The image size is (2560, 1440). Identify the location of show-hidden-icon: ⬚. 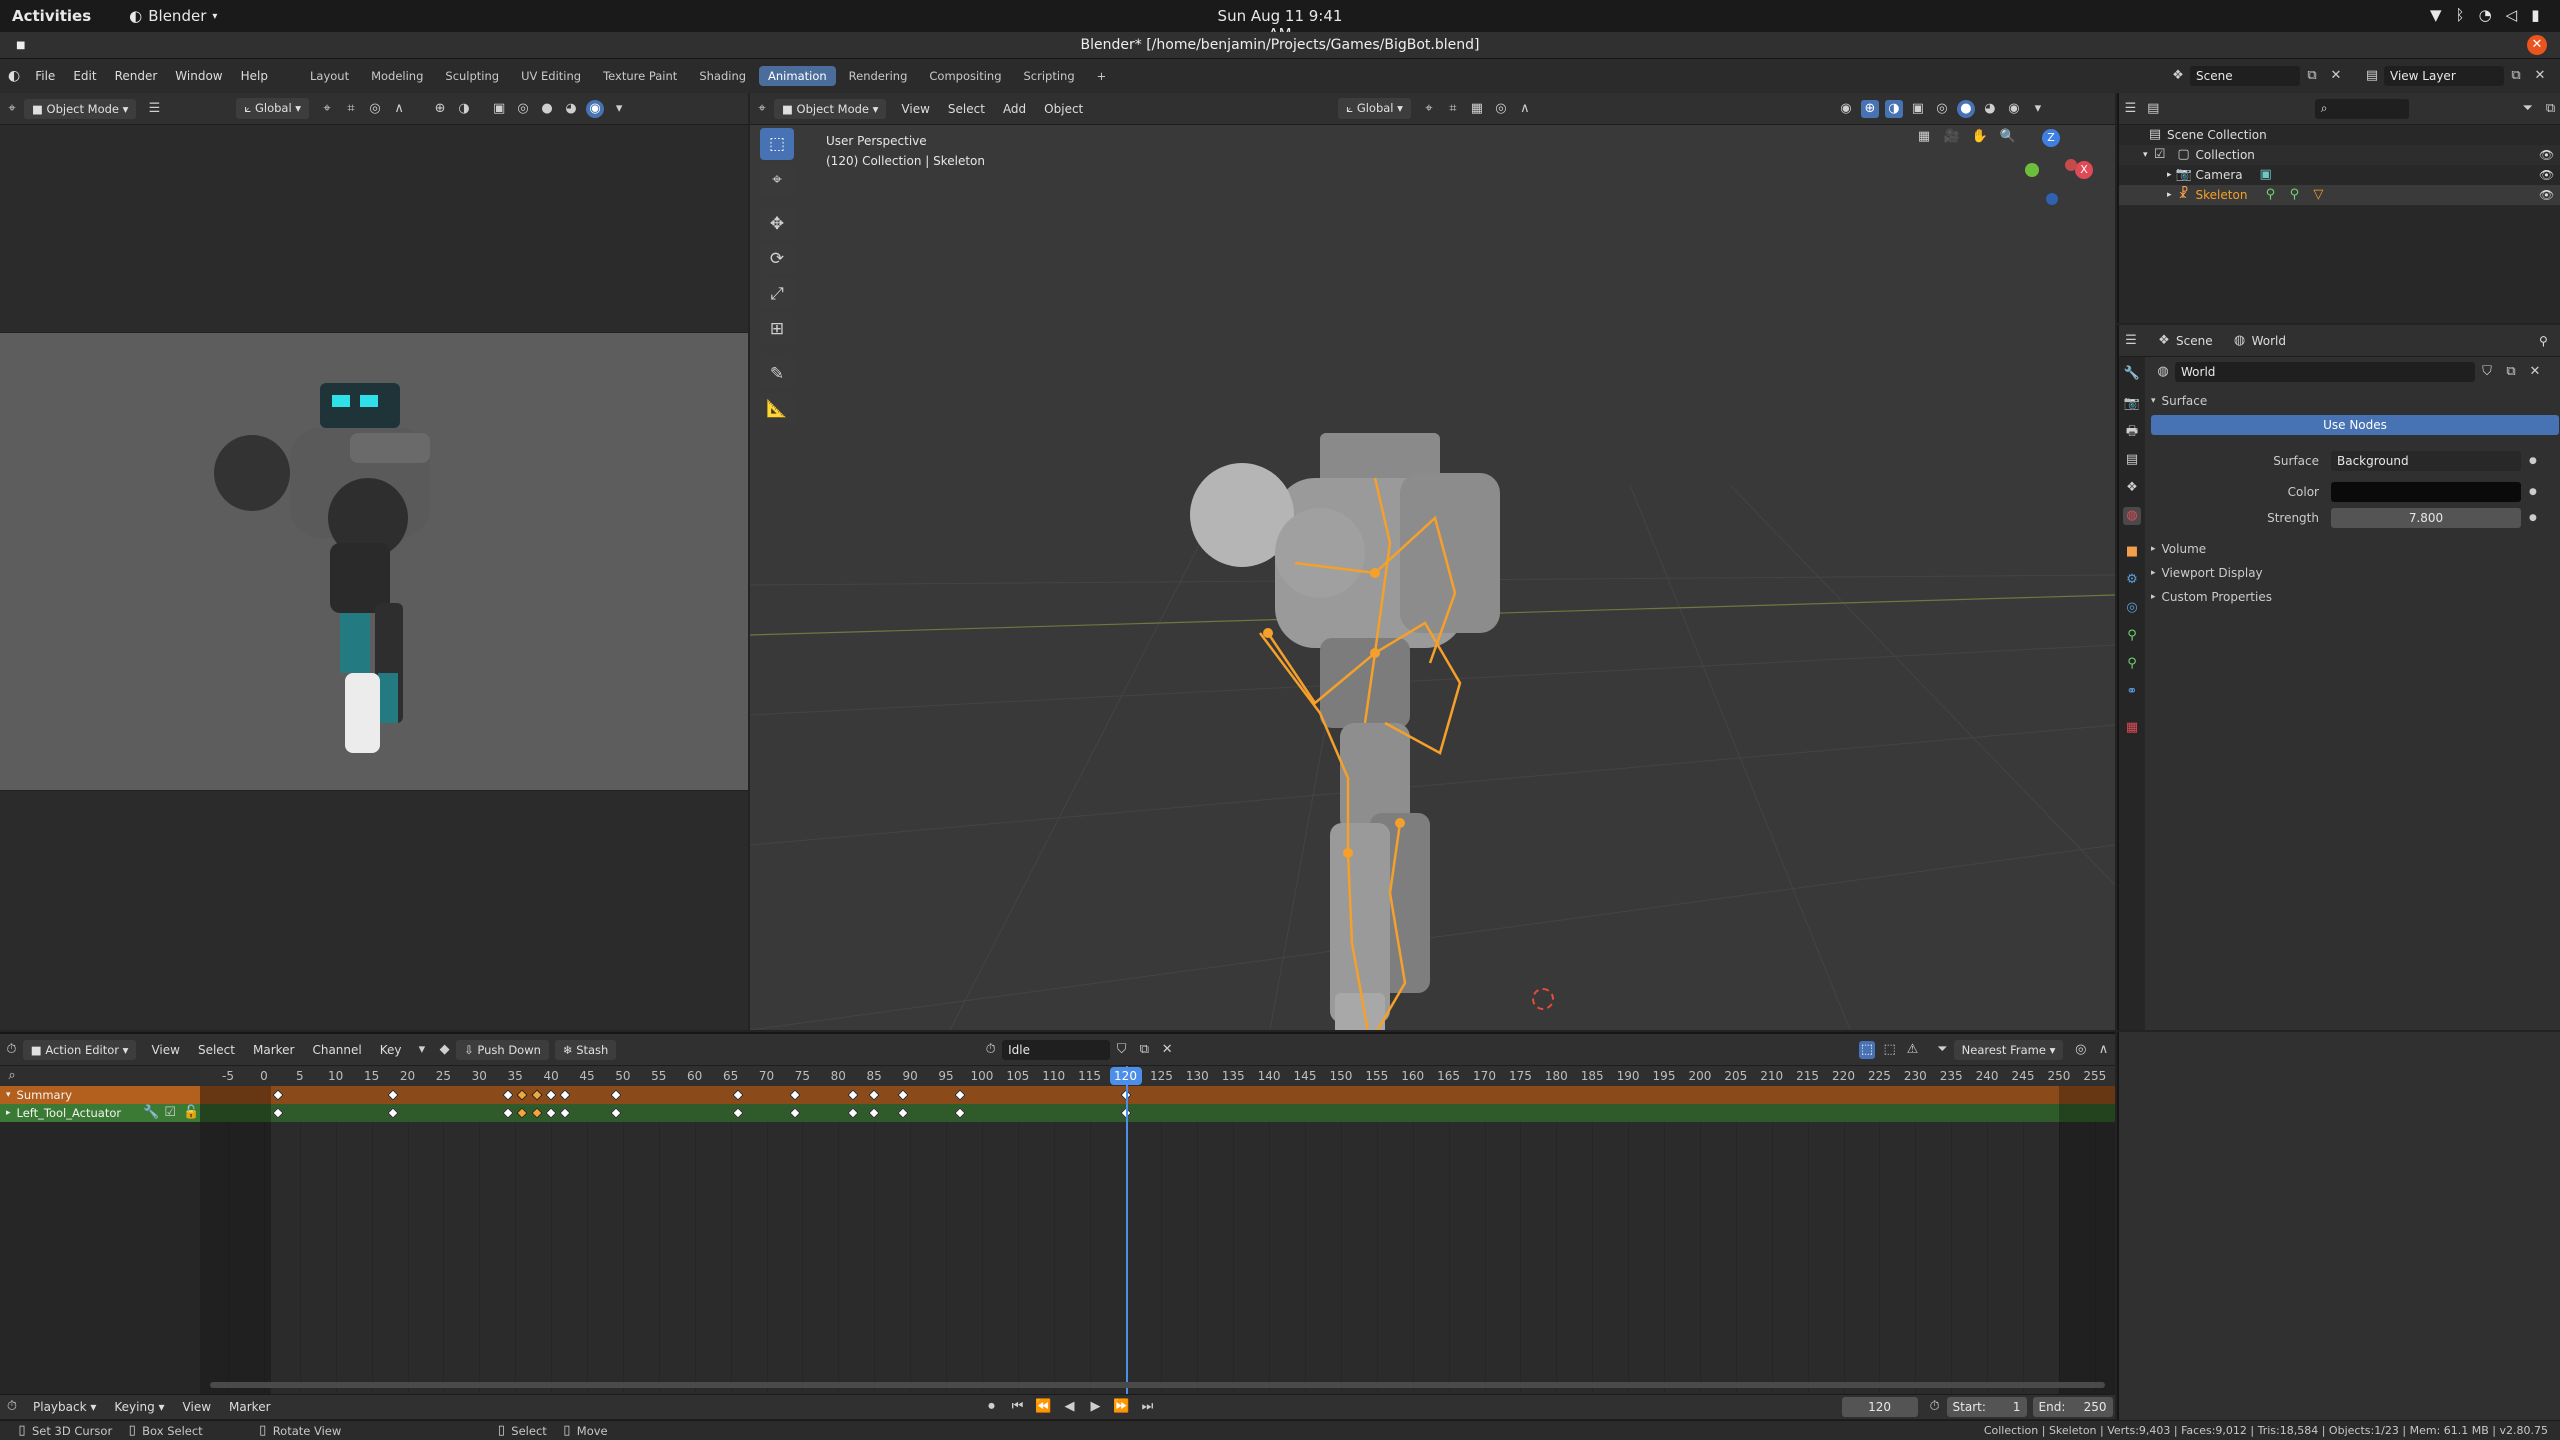
(1889, 1050).